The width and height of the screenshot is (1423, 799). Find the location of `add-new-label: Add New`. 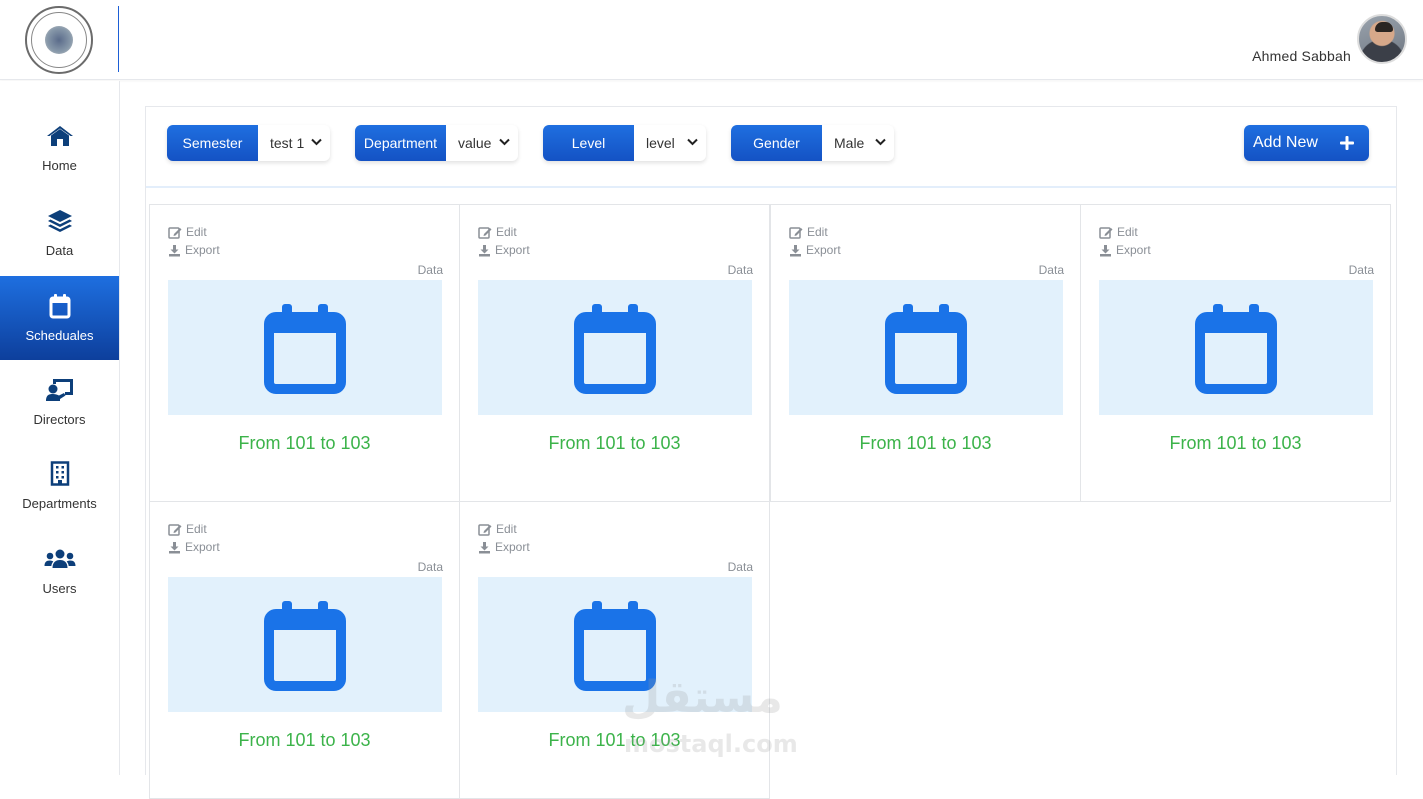

add-new-label: Add New is located at coordinates (1285, 142).